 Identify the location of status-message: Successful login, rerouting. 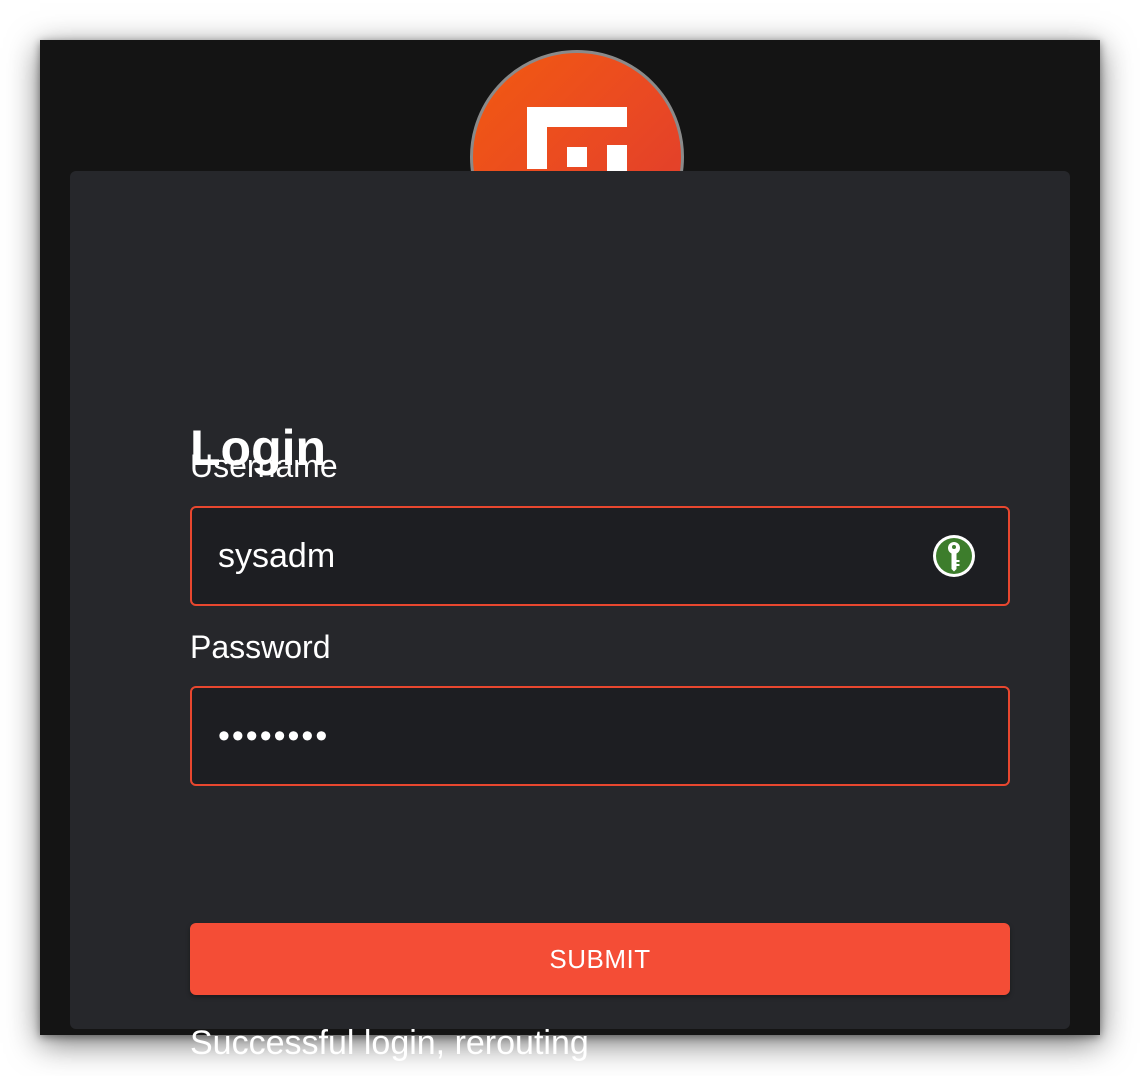
(389, 1043).